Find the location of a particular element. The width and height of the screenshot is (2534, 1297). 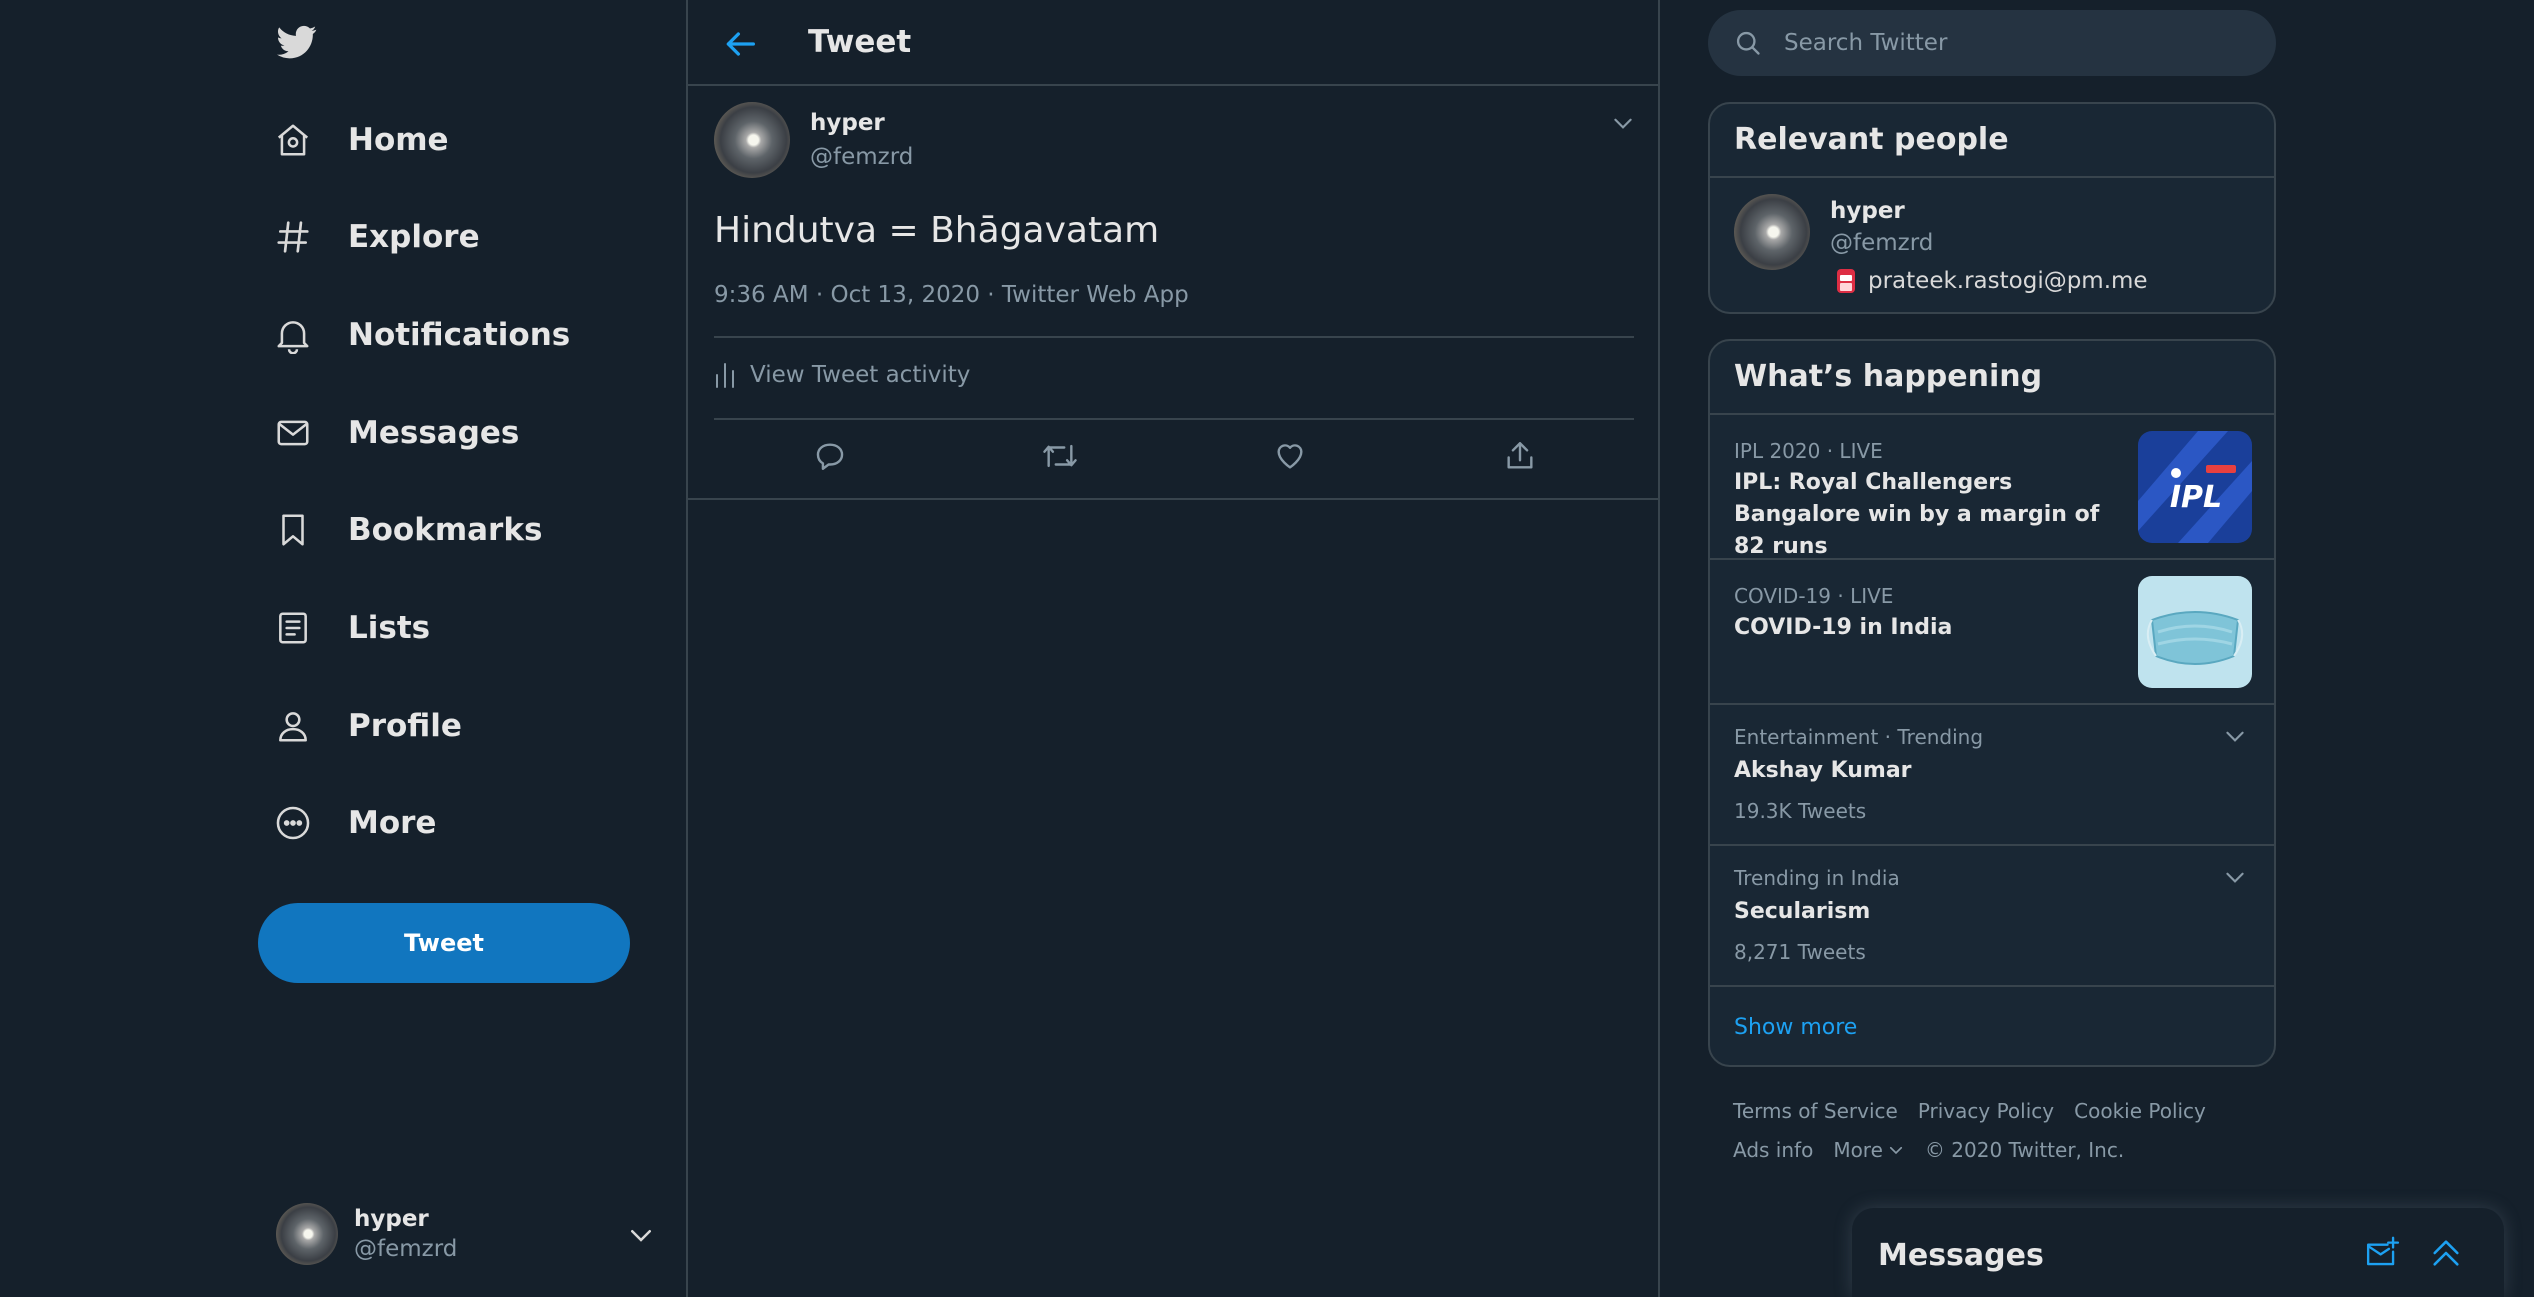

more-circle-icon is located at coordinates (293, 823).